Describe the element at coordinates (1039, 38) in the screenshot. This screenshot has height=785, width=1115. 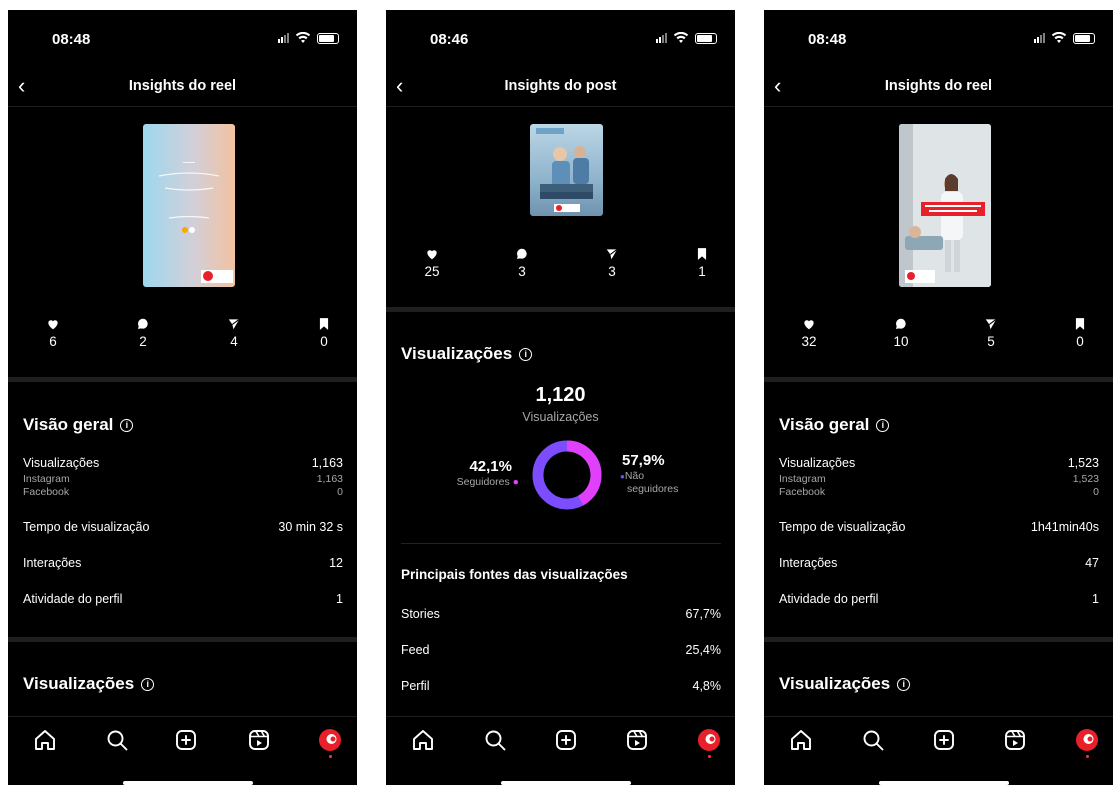
I see `signal-icon` at that location.